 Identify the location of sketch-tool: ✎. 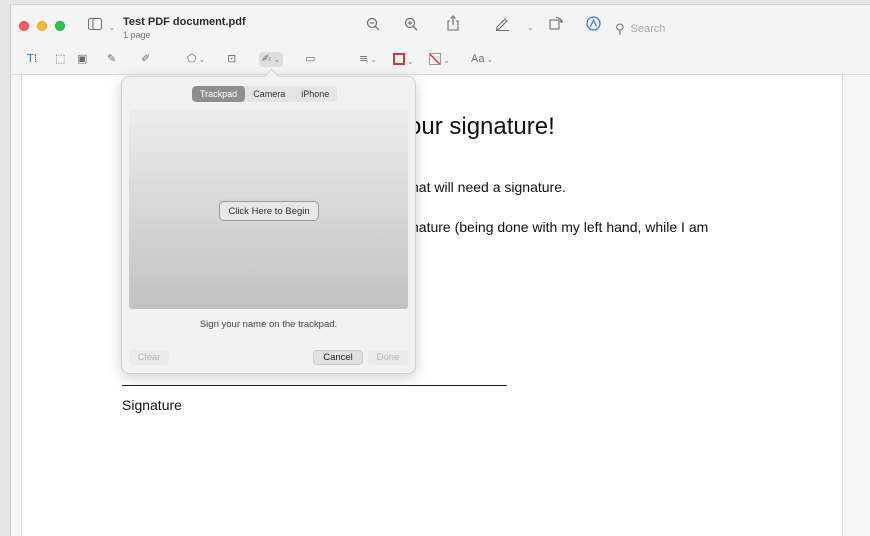
(111, 59).